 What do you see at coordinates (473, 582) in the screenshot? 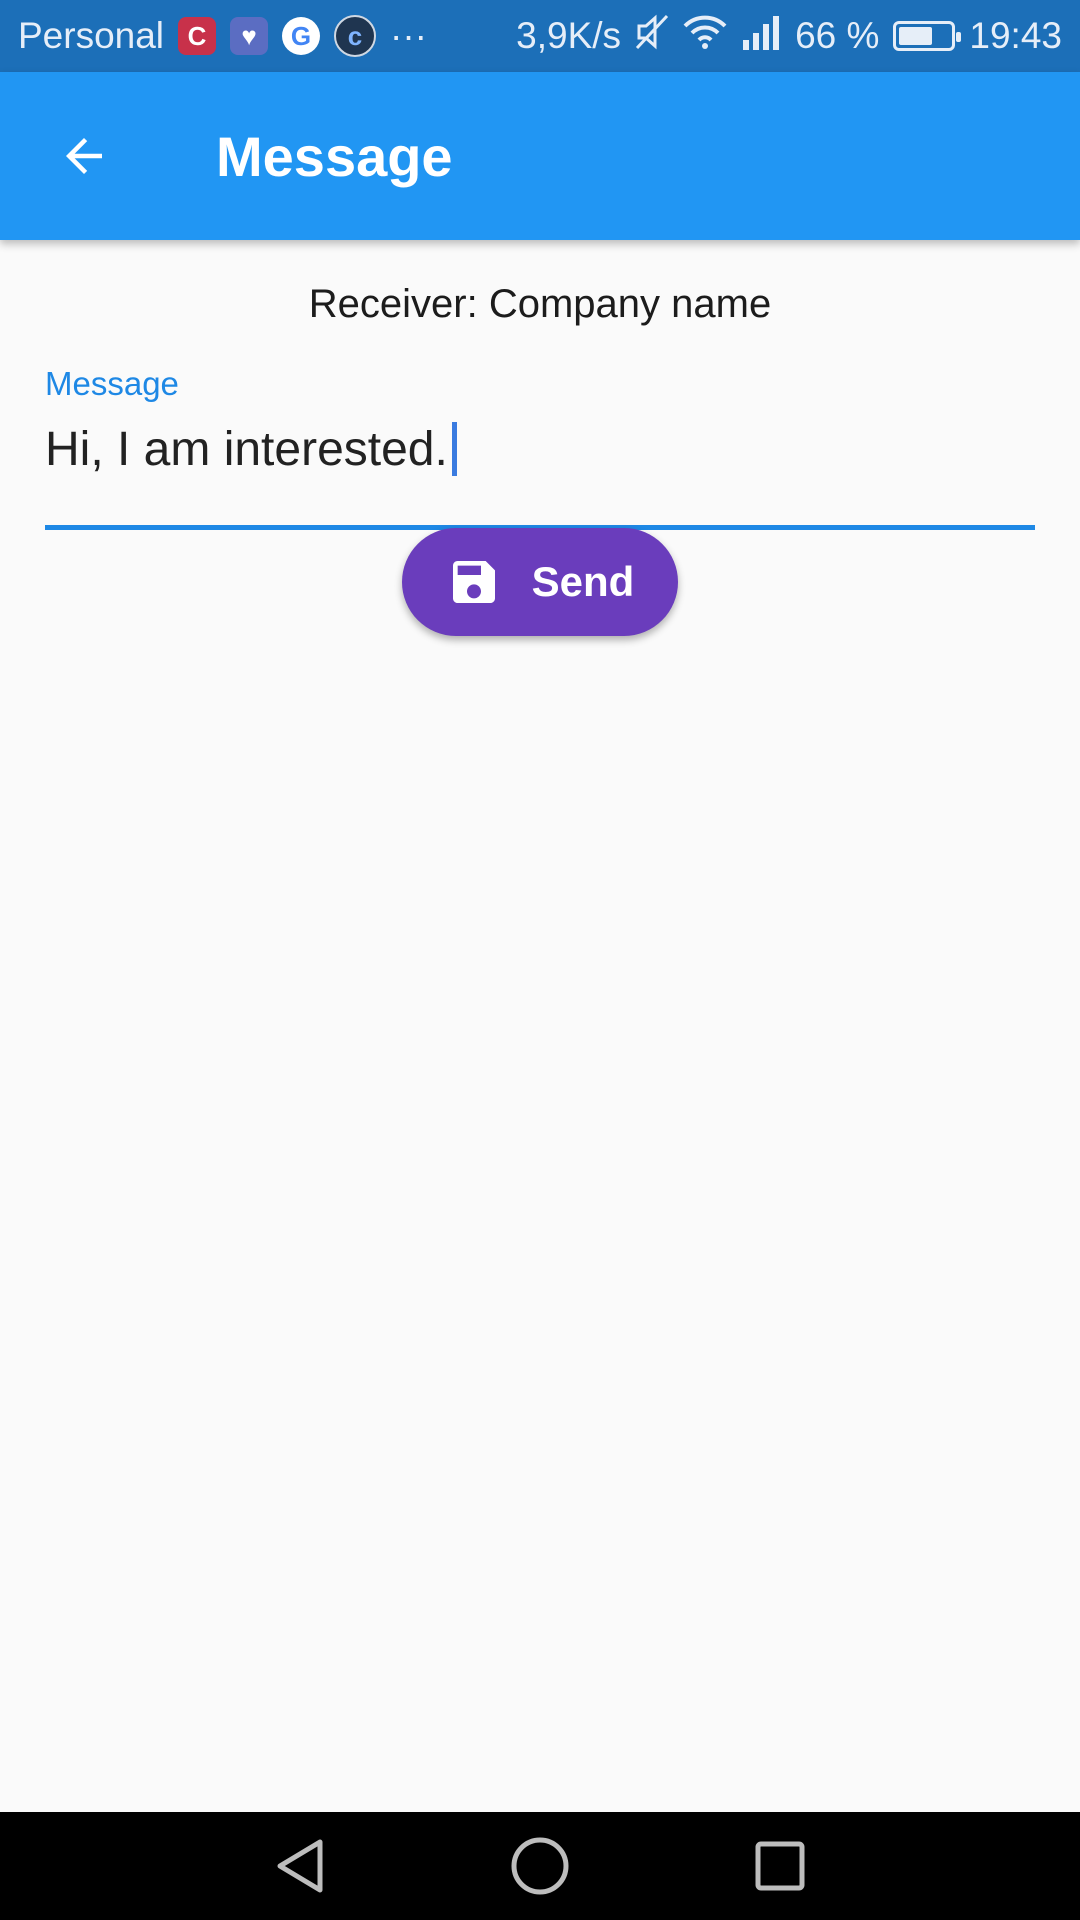
I see `save-icon` at bounding box center [473, 582].